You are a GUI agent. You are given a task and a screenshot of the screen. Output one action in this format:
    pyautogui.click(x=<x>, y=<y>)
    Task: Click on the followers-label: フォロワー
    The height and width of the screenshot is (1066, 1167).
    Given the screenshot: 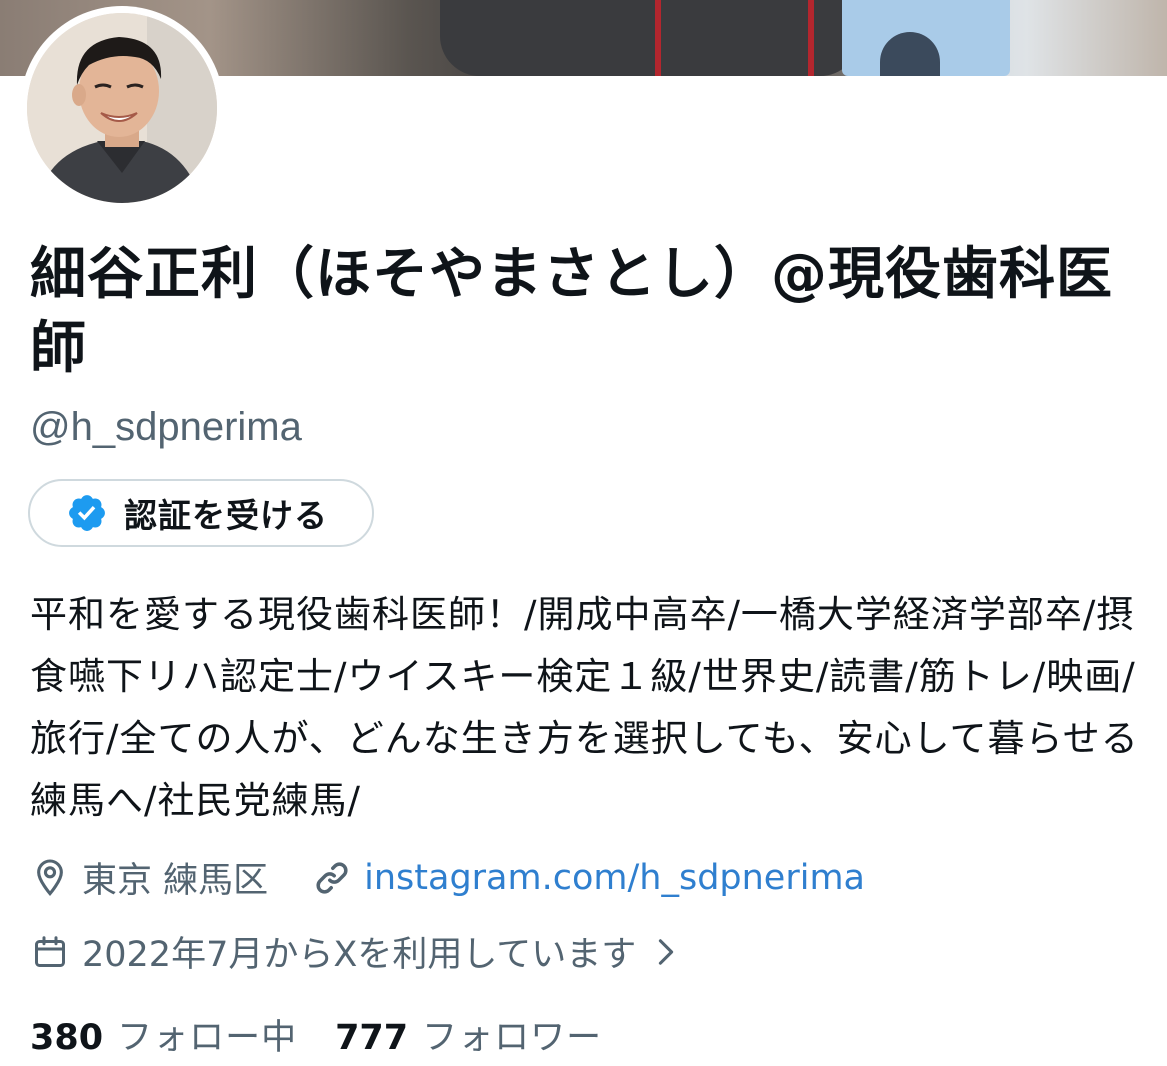 What is the action you would take?
    pyautogui.click(x=512, y=1038)
    